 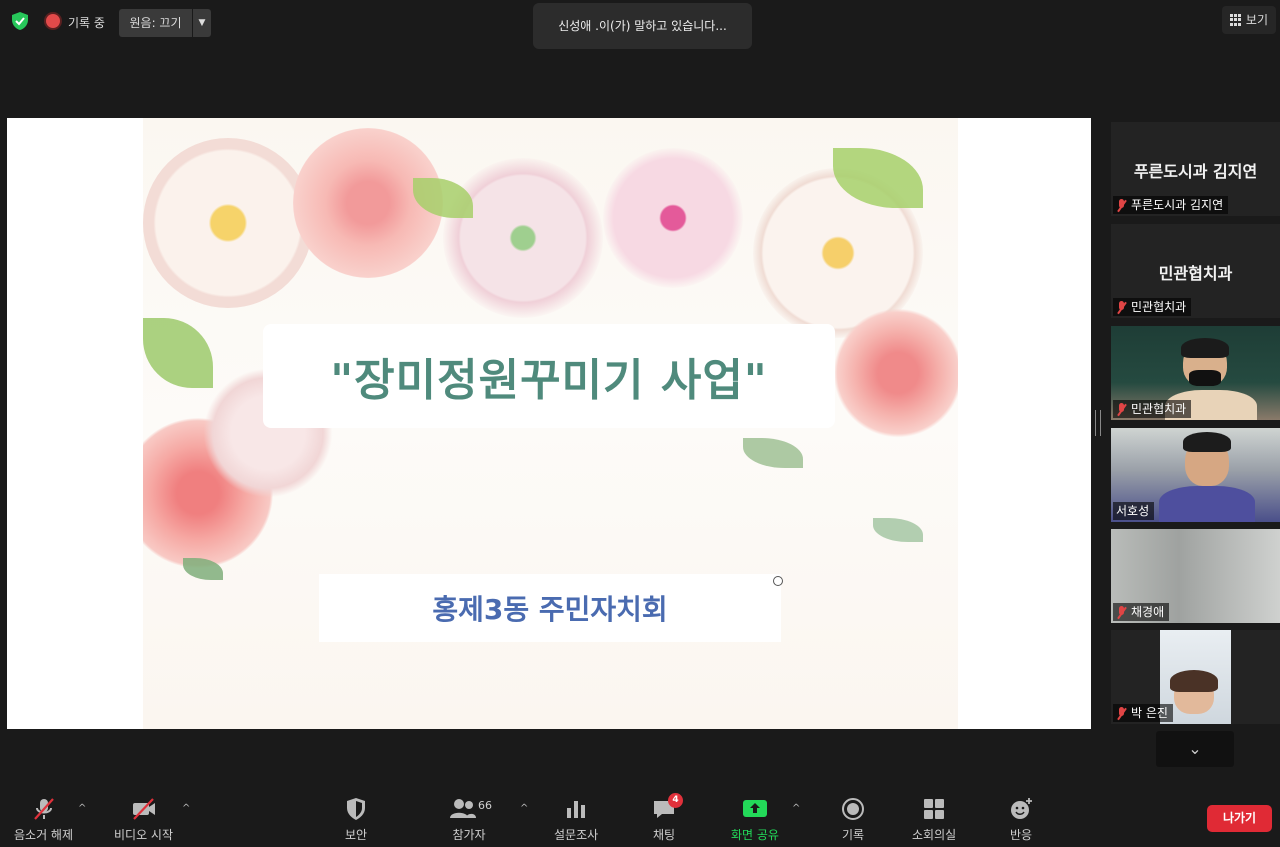 I want to click on participant-video-tile: 박 은진, so click(x=1195, y=677).